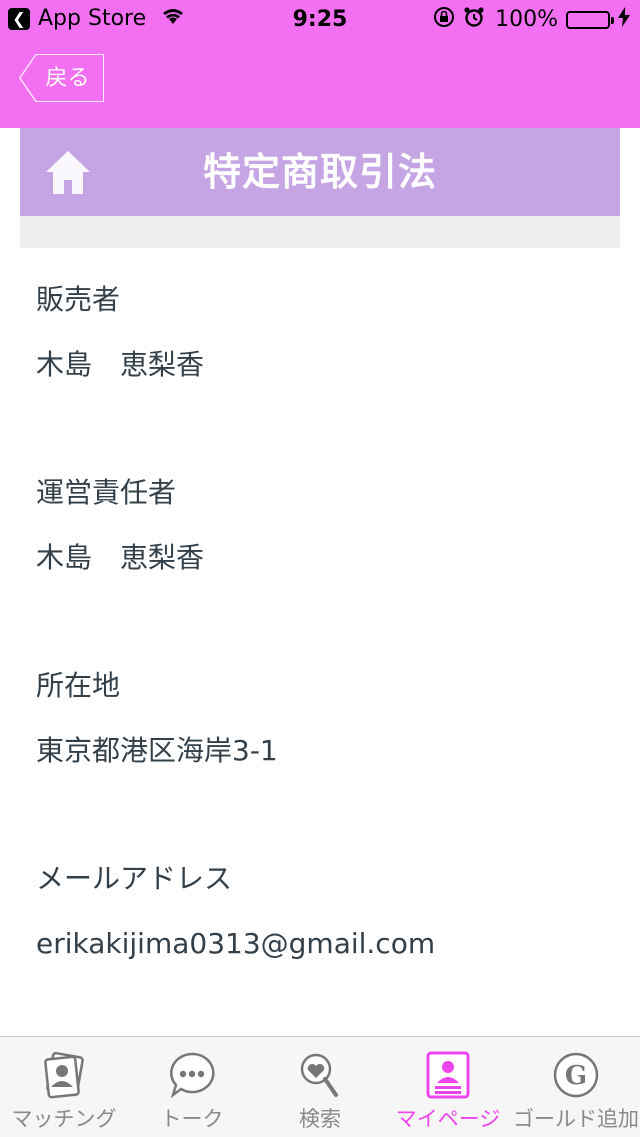  What do you see at coordinates (319, 1075) in the screenshot?
I see `search-icon` at bounding box center [319, 1075].